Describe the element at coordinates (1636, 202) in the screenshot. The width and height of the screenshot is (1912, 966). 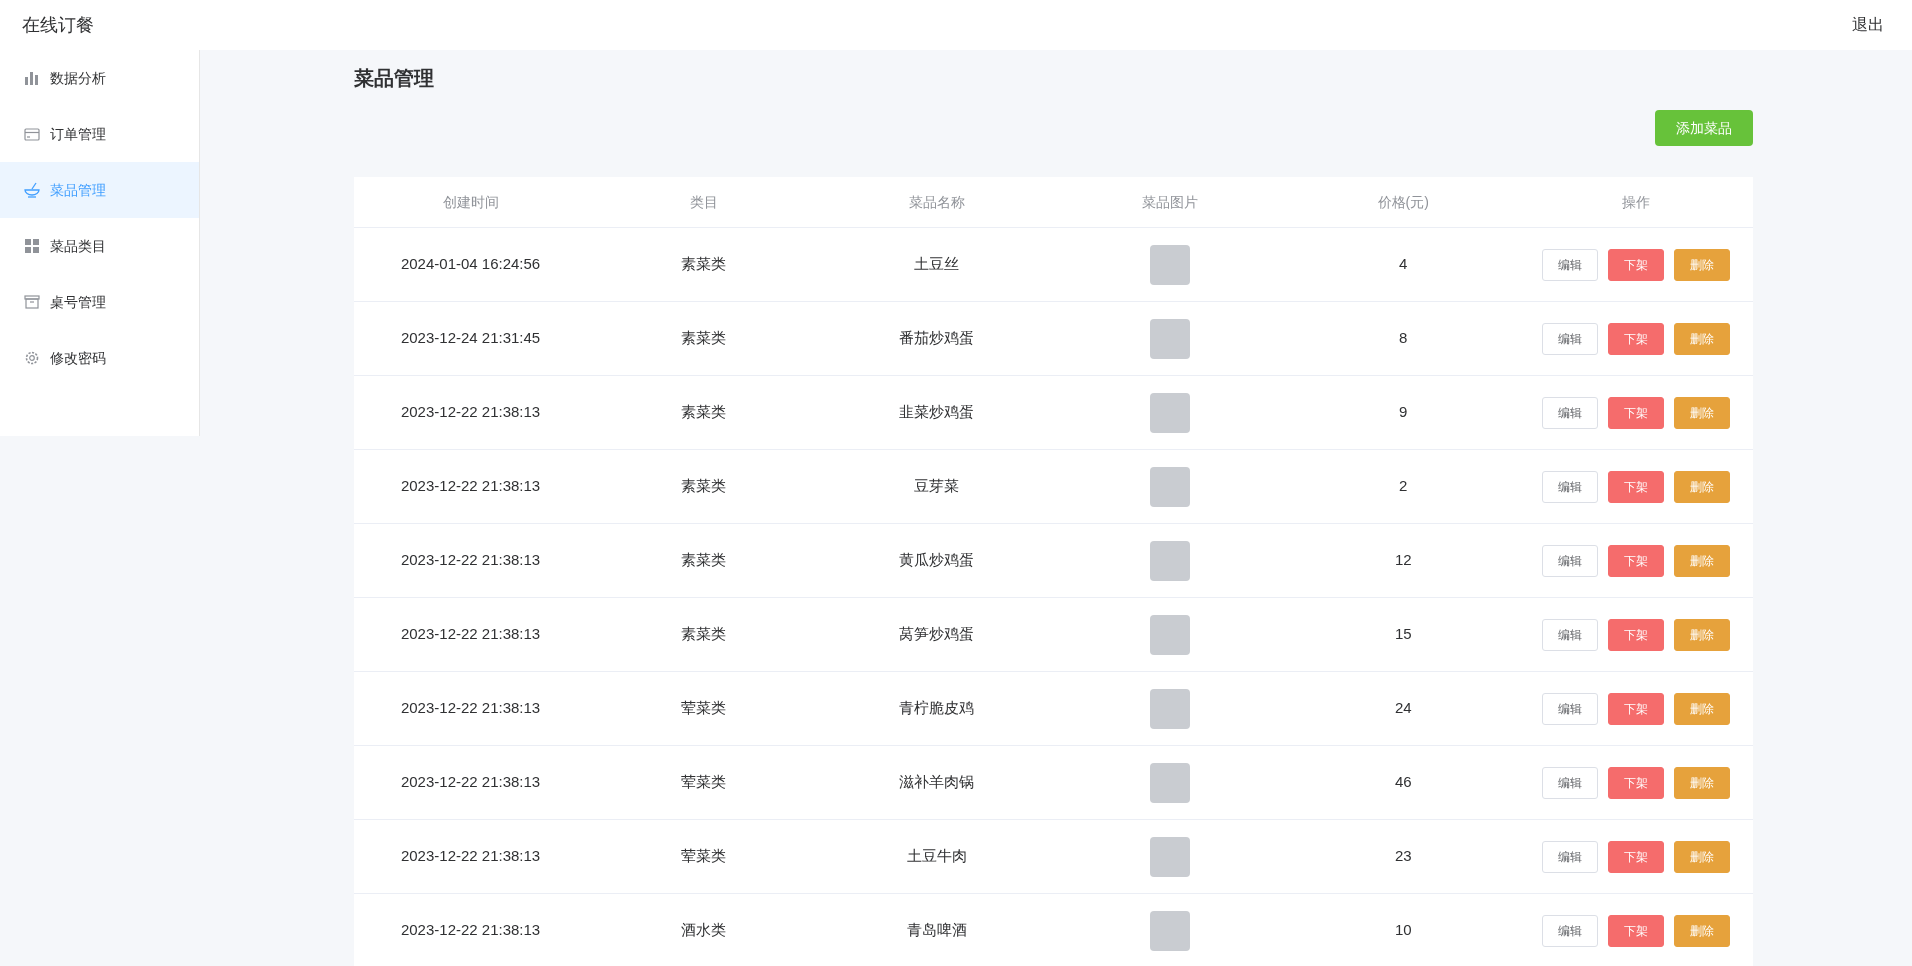
I see `column-header: 操作` at that location.